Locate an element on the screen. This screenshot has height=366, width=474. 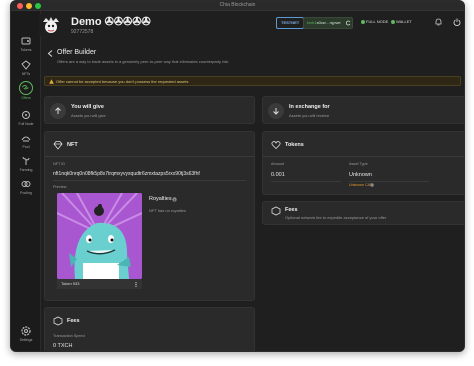
sidebar-item-label: Settings is located at coordinates (26, 340).